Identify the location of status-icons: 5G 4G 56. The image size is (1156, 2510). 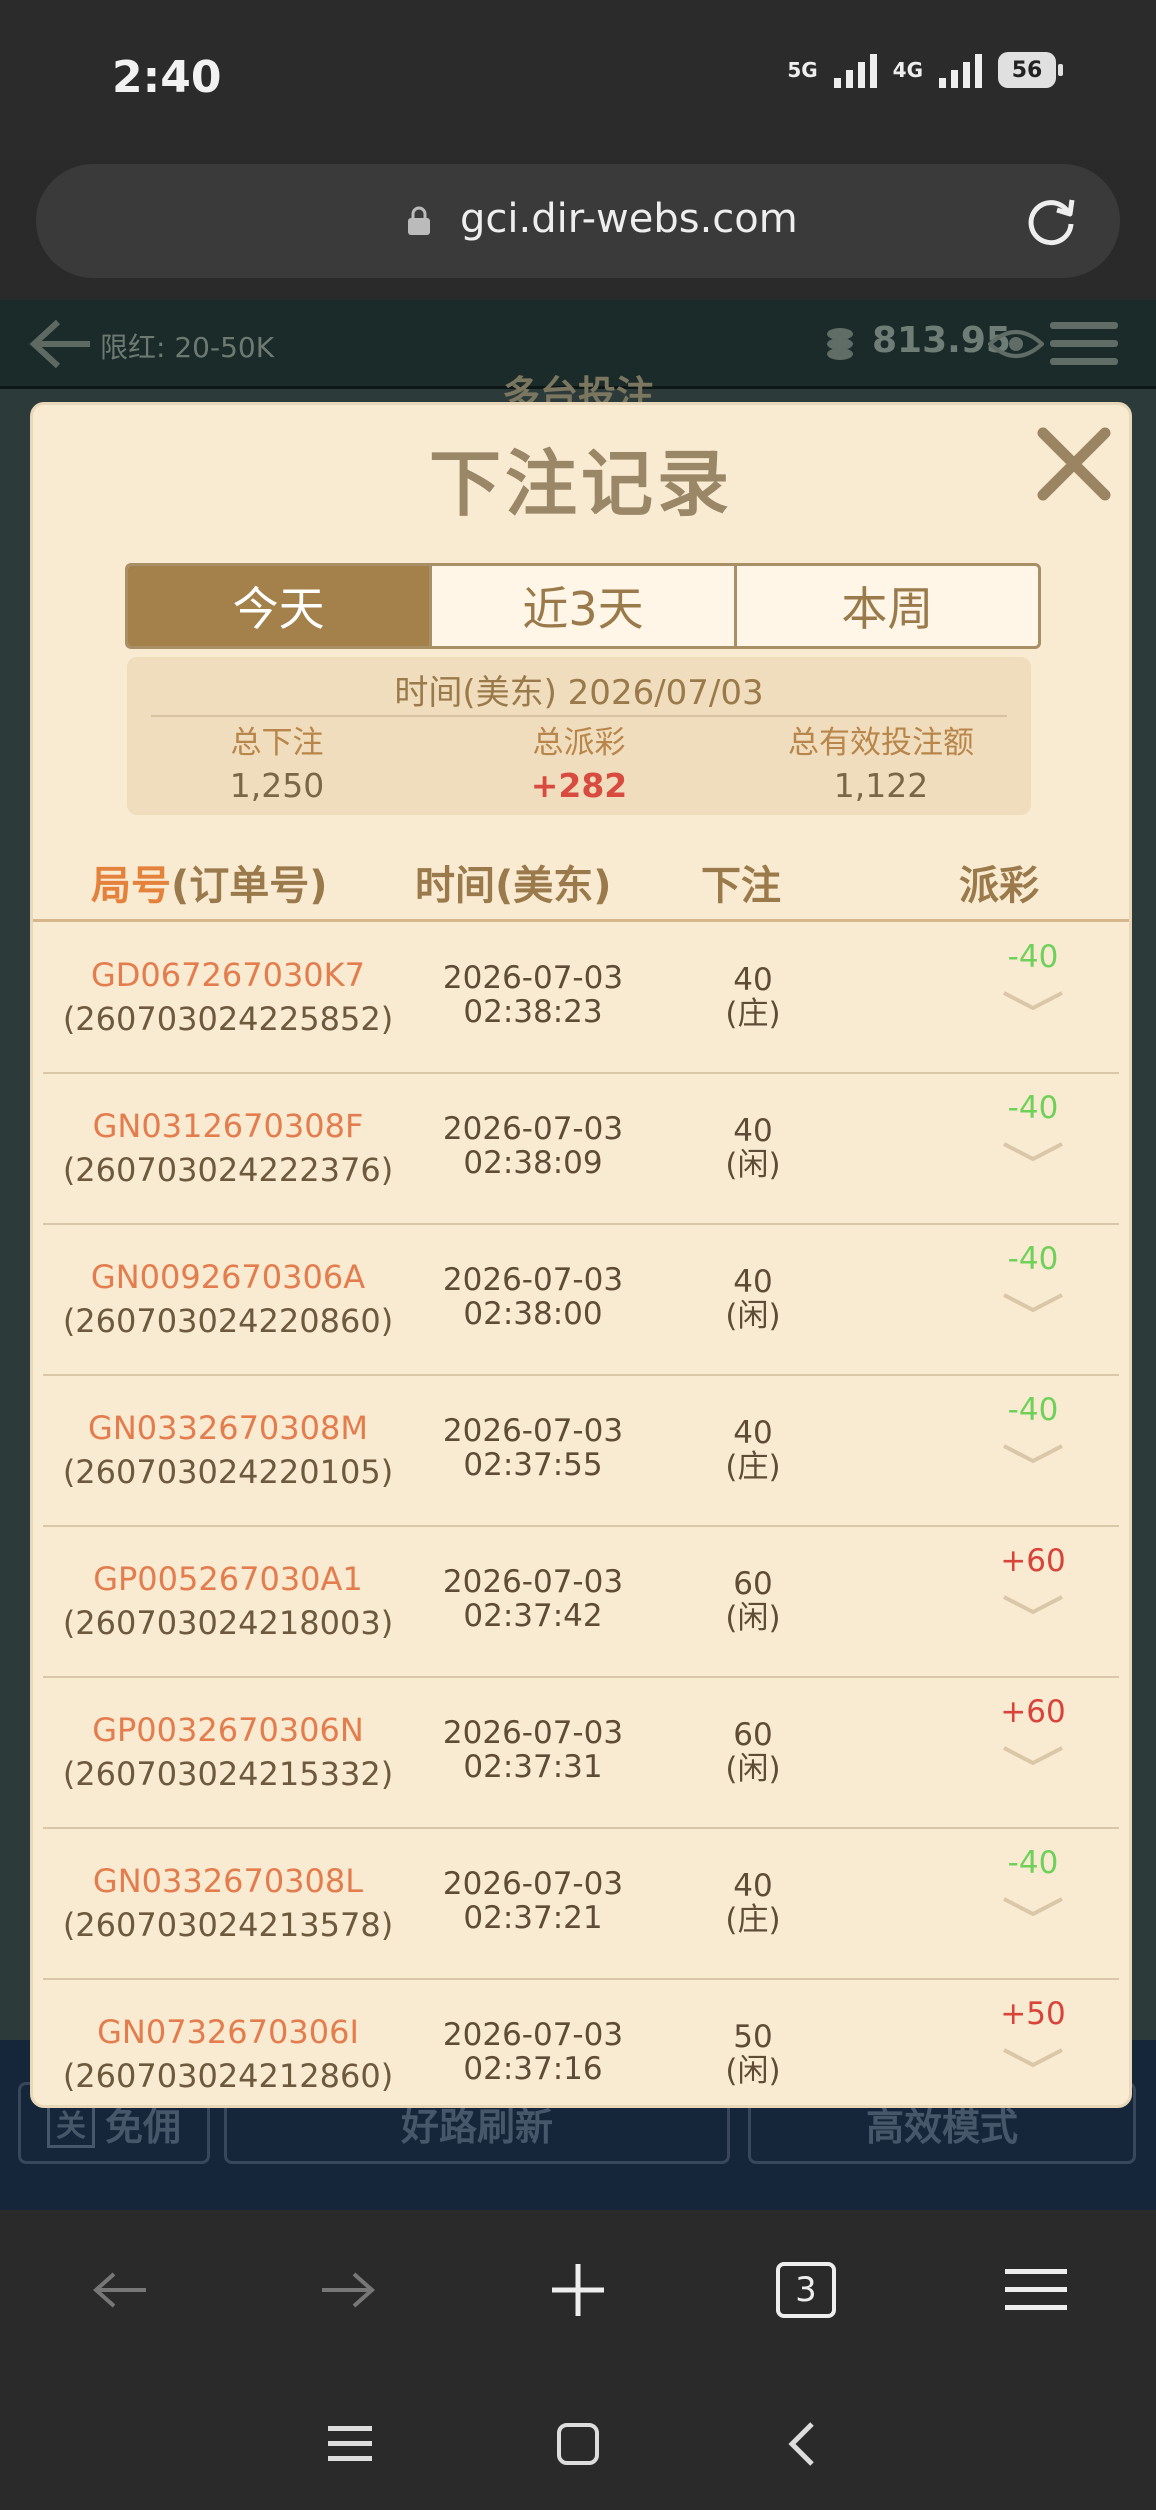
(925, 70).